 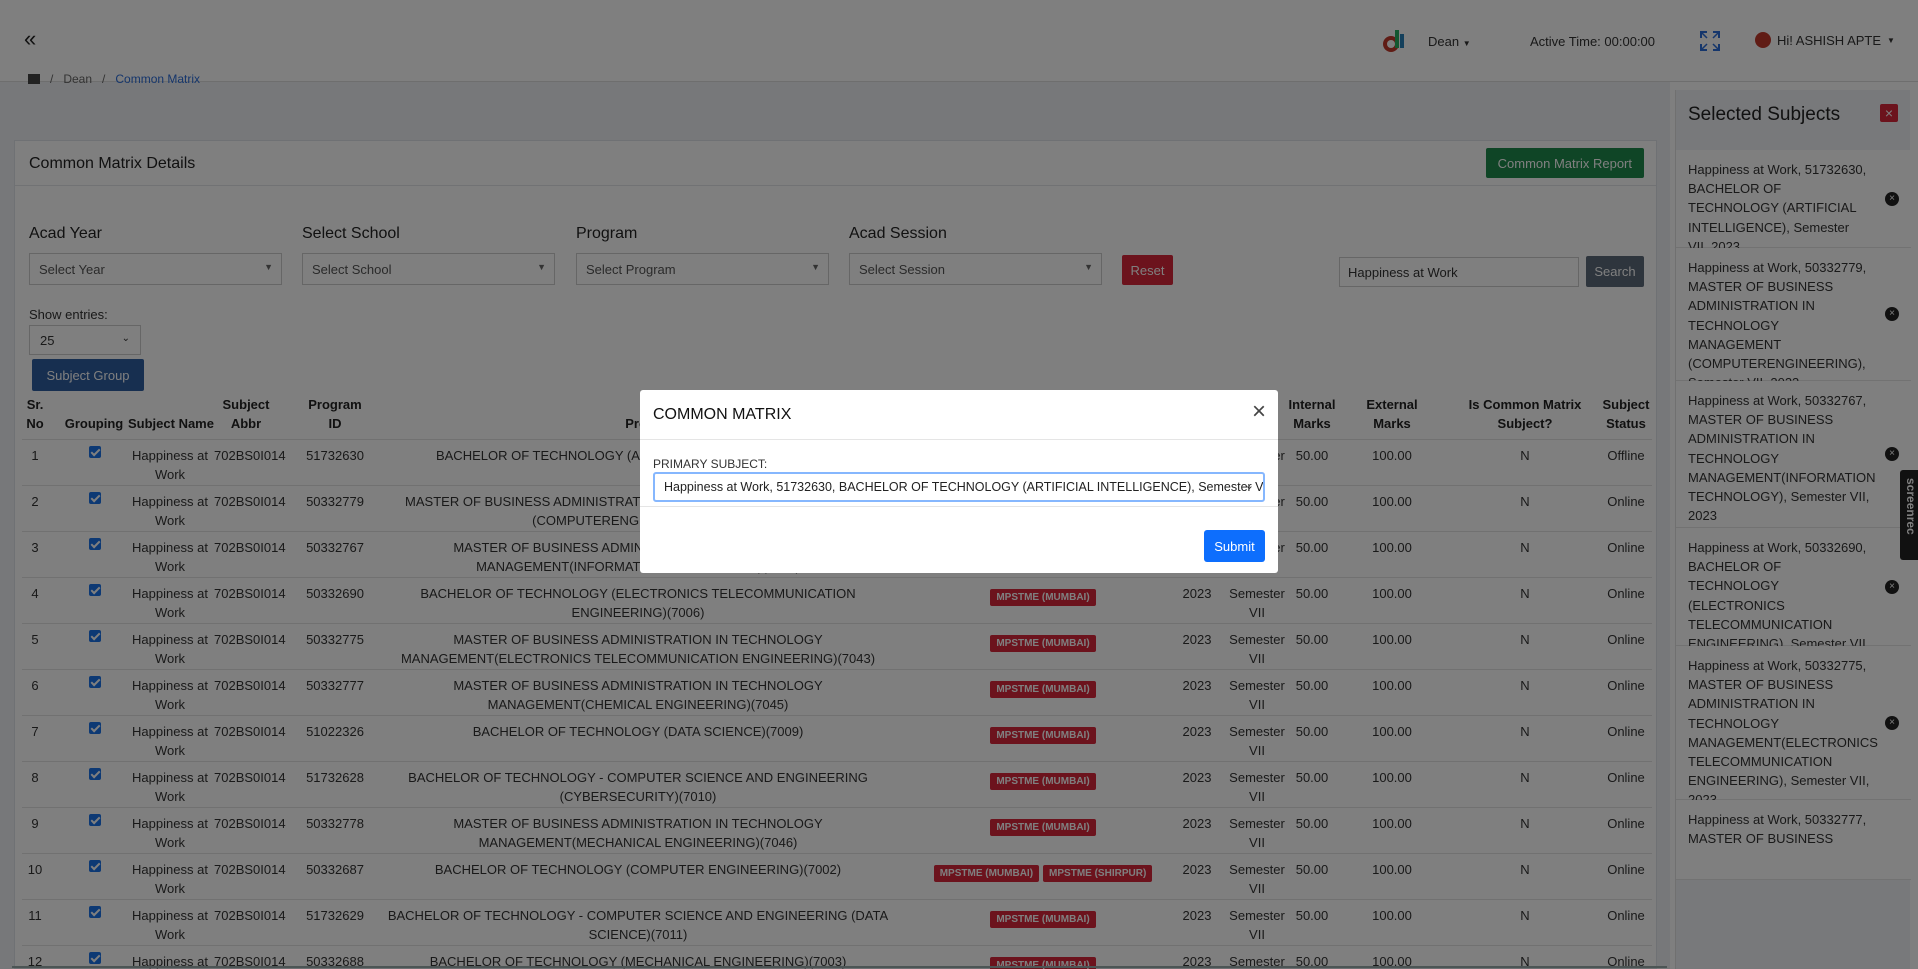 I want to click on primary-subject-label: PRIMARY SUBJECT:, so click(x=710, y=464).